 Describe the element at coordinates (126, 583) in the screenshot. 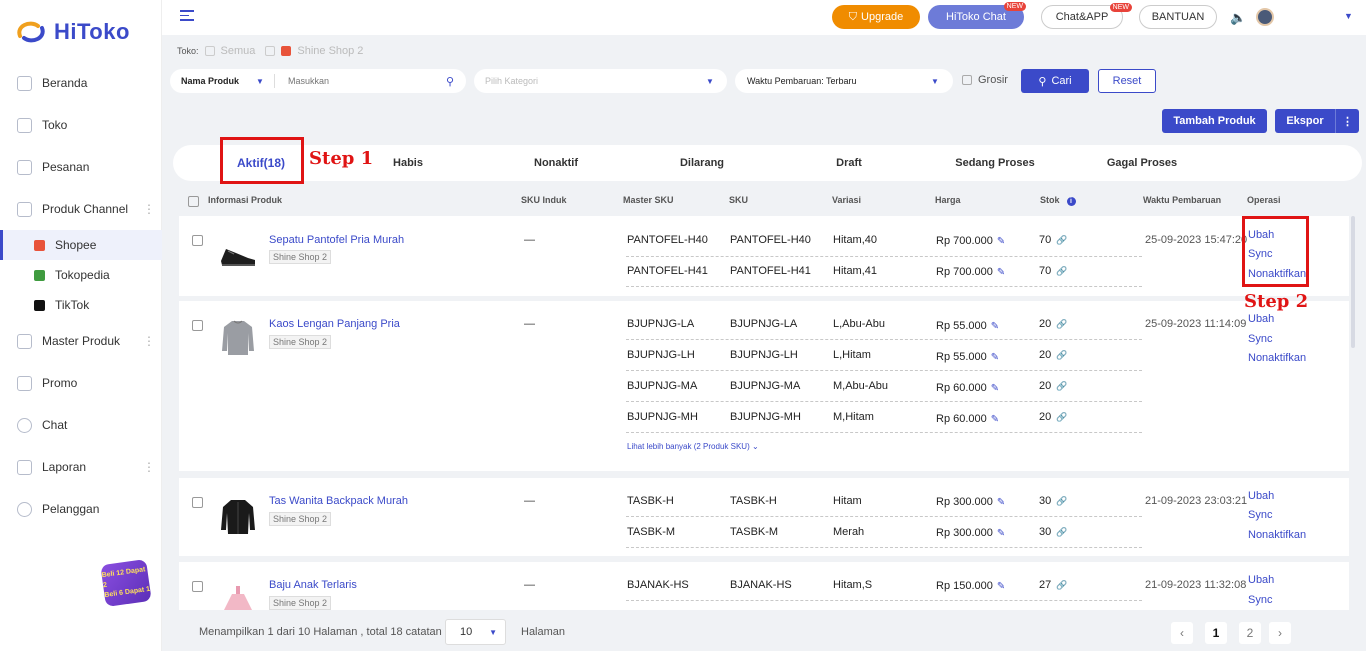

I see `promo-badge: Beli 12 Dapat 2 Beli 6 Dapat 1` at that location.